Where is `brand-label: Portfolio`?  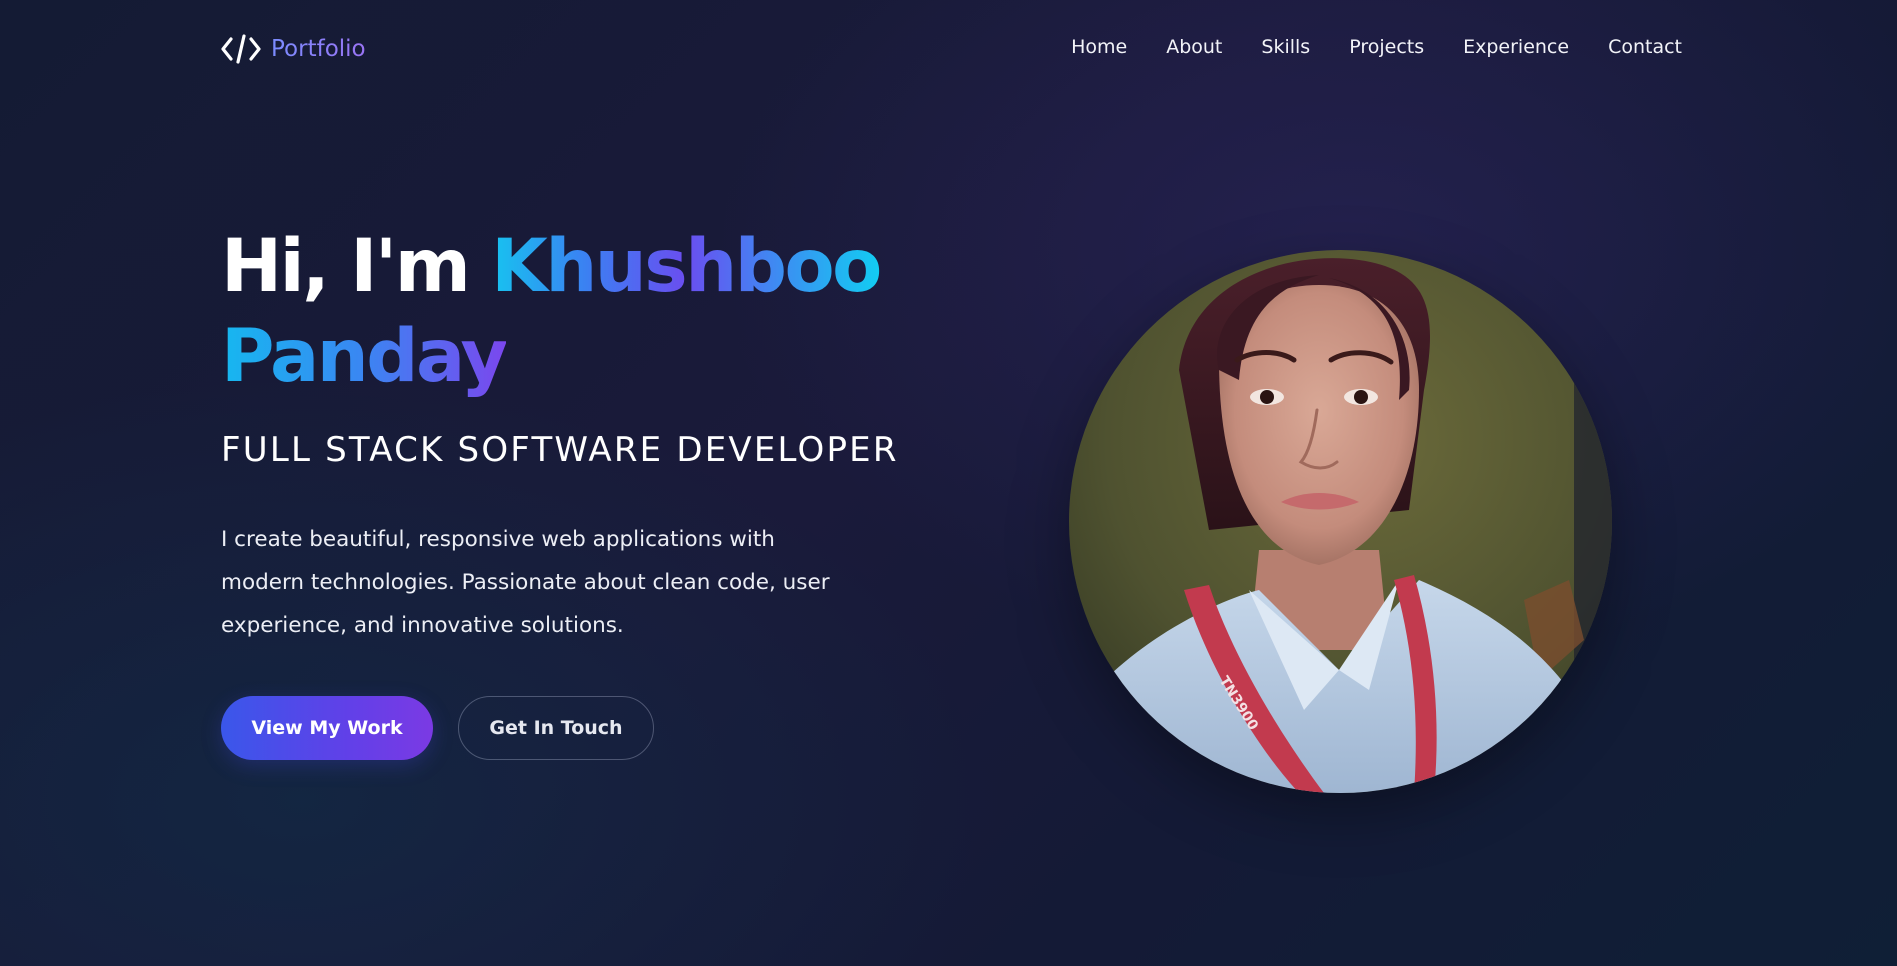
brand-label: Portfolio is located at coordinates (318, 49).